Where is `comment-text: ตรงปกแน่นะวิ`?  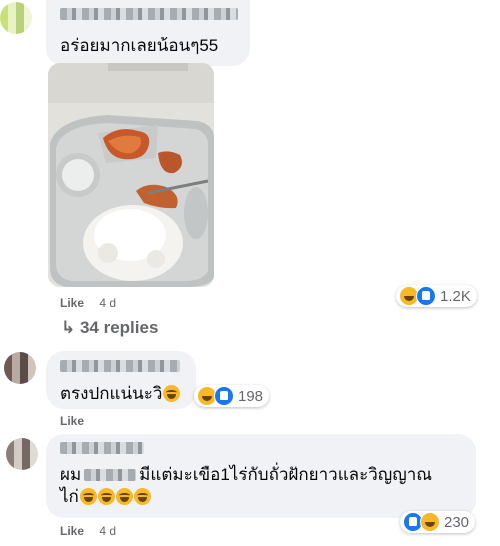 comment-text: ตรงปกแน่นะวิ is located at coordinates (120, 394).